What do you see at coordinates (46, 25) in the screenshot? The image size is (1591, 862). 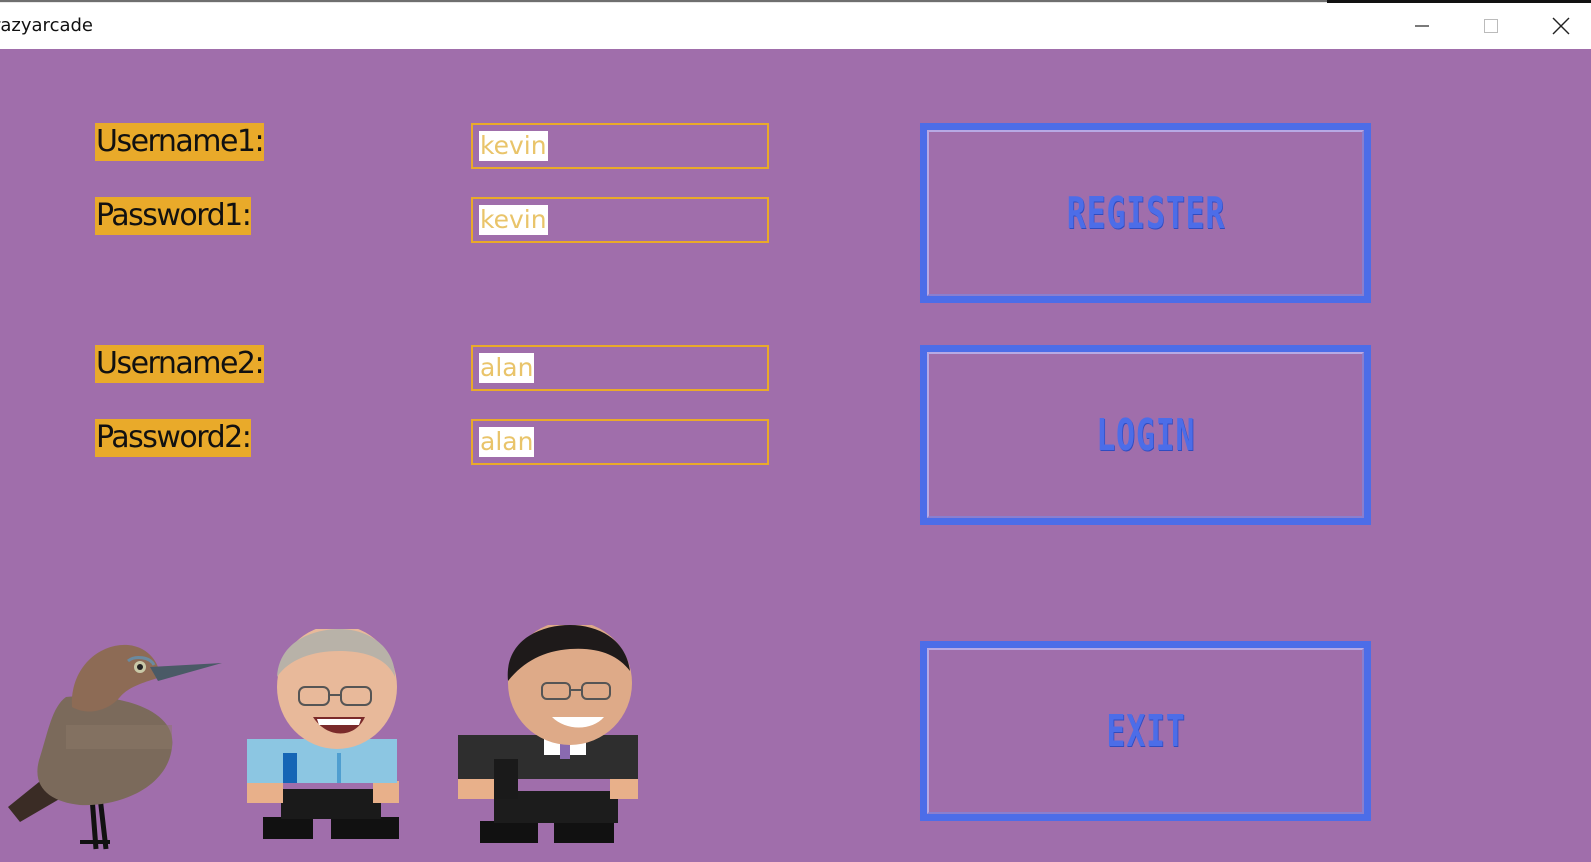 I see `window-title: razyarcade` at bounding box center [46, 25].